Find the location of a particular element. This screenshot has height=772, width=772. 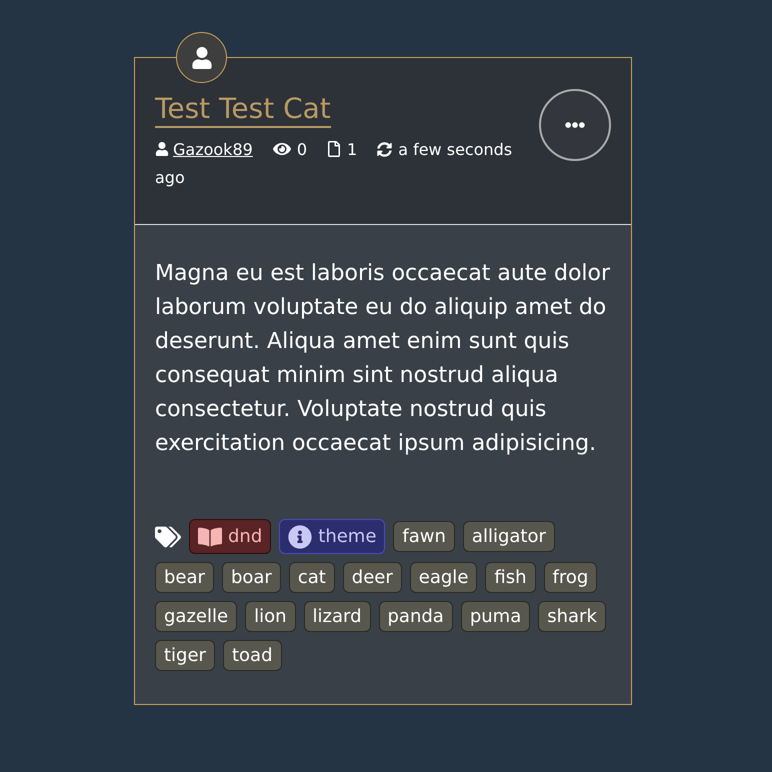

tag: lion is located at coordinates (270, 616).